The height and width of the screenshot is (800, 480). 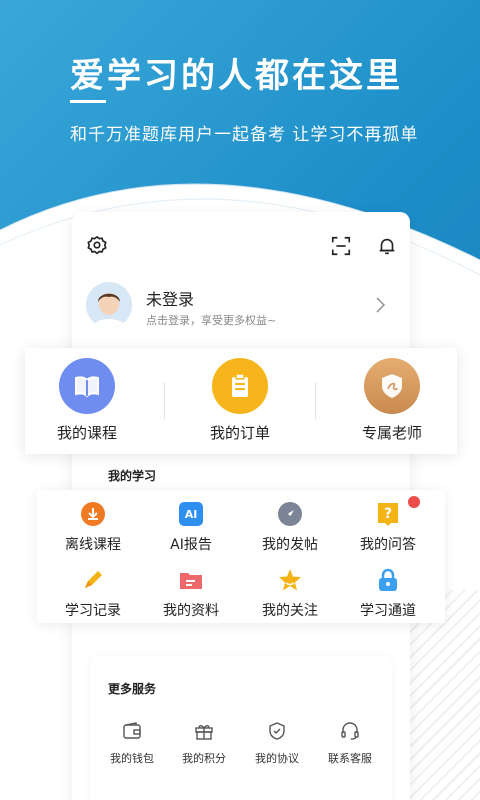 What do you see at coordinates (290, 611) in the screenshot?
I see `study-label: 我的关注` at bounding box center [290, 611].